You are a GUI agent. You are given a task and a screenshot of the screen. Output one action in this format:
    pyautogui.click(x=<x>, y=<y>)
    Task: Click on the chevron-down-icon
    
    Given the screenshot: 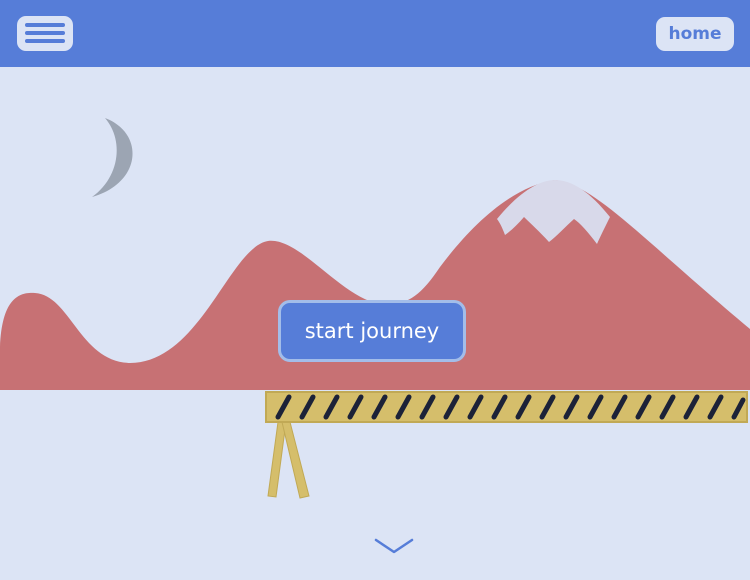 What is the action you would take?
    pyautogui.click(x=394, y=546)
    